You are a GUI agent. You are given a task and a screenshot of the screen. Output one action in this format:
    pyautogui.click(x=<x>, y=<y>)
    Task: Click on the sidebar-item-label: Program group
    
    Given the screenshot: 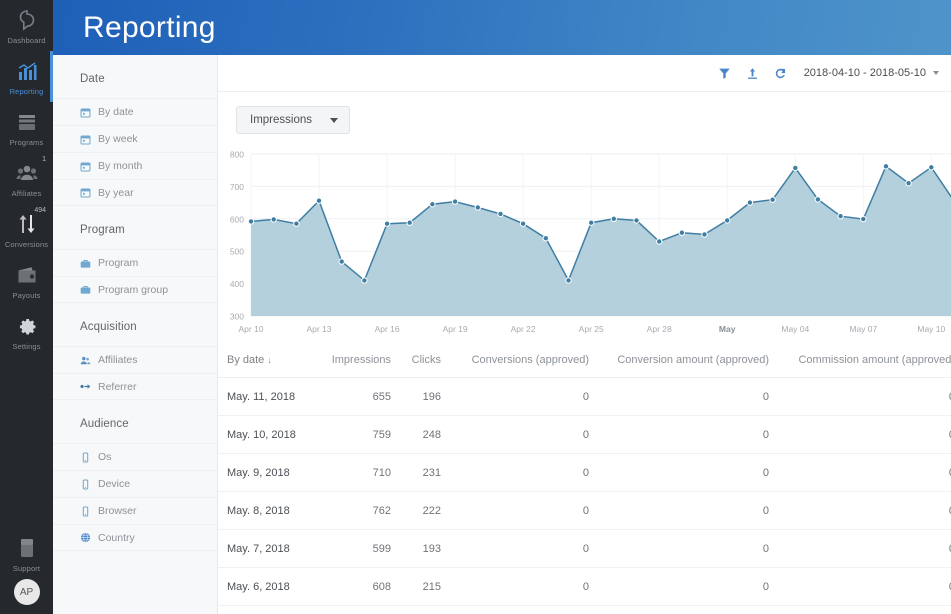 What is the action you would take?
    pyautogui.click(x=133, y=289)
    